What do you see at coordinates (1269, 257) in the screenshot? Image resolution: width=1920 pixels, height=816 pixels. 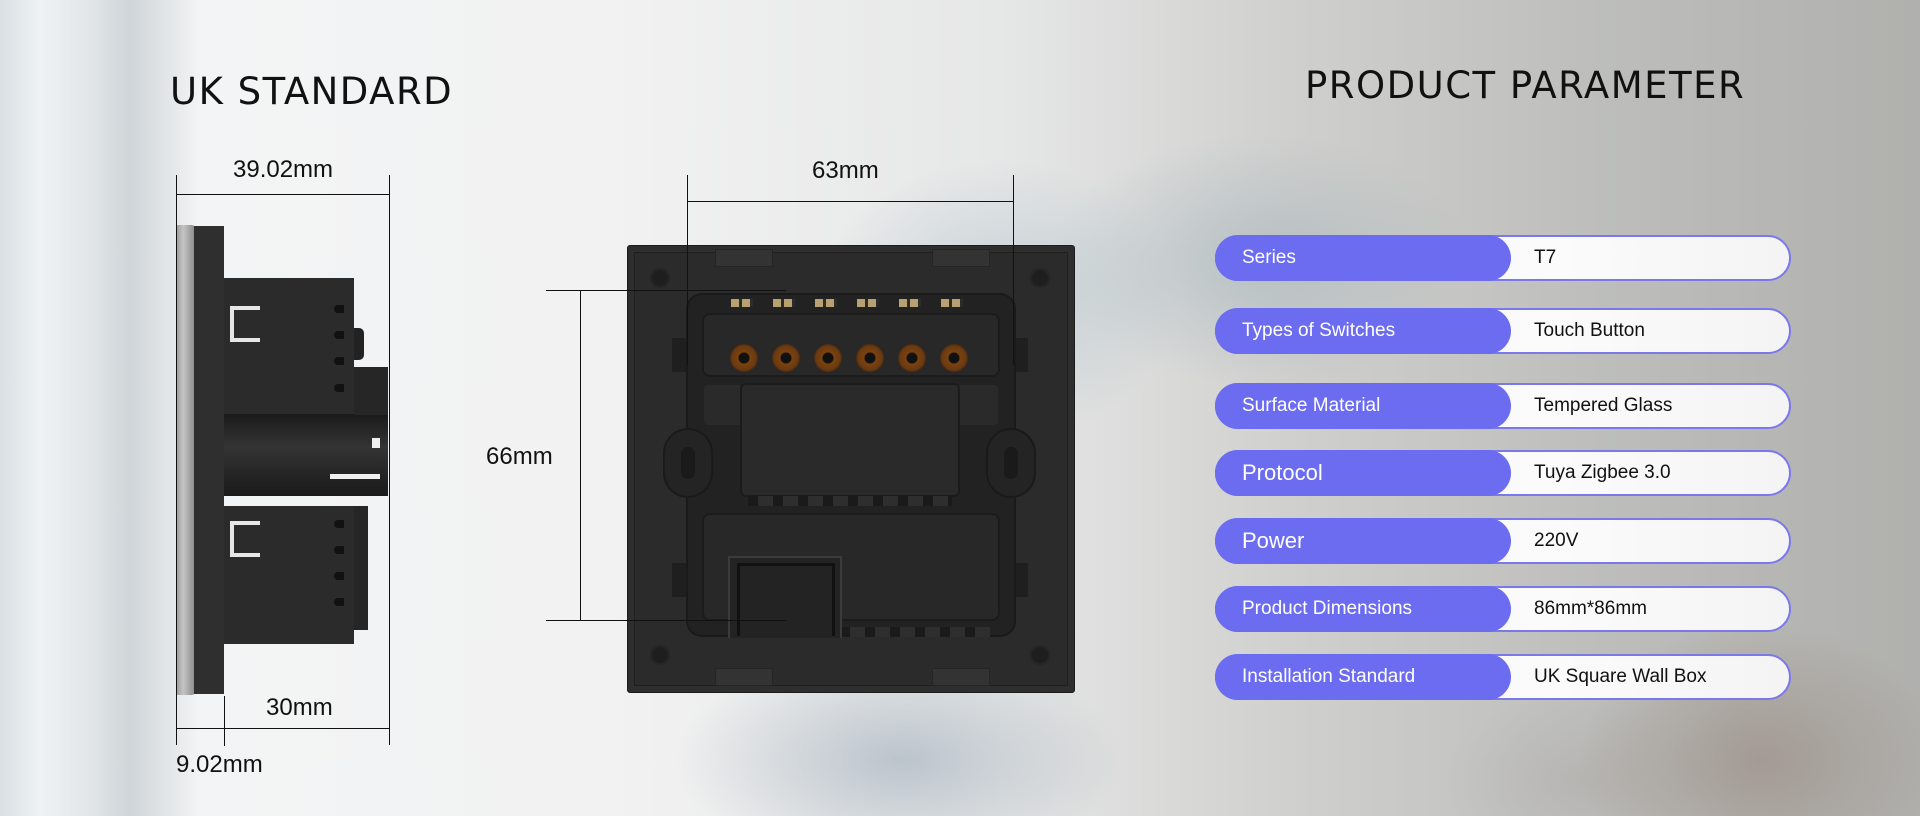 I see `parameter-label: Series` at bounding box center [1269, 257].